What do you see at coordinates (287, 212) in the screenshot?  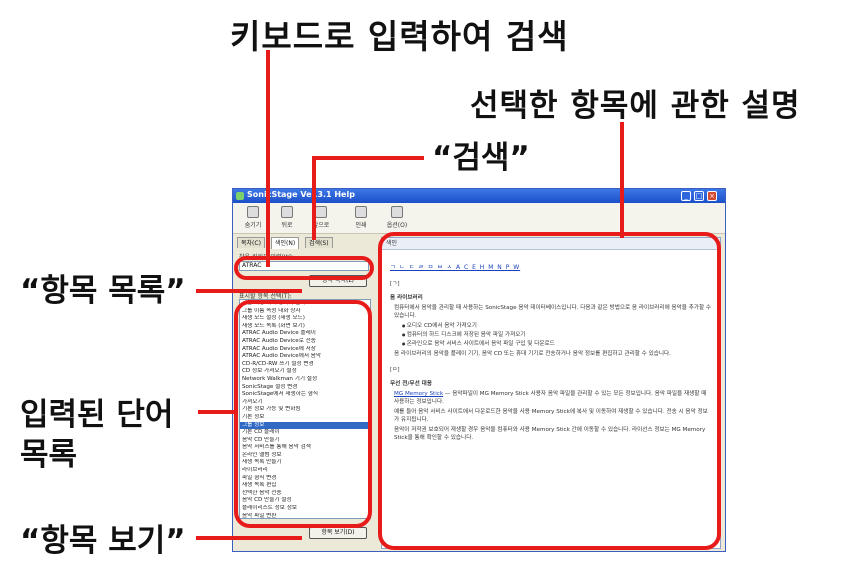 I see `back-icon` at bounding box center [287, 212].